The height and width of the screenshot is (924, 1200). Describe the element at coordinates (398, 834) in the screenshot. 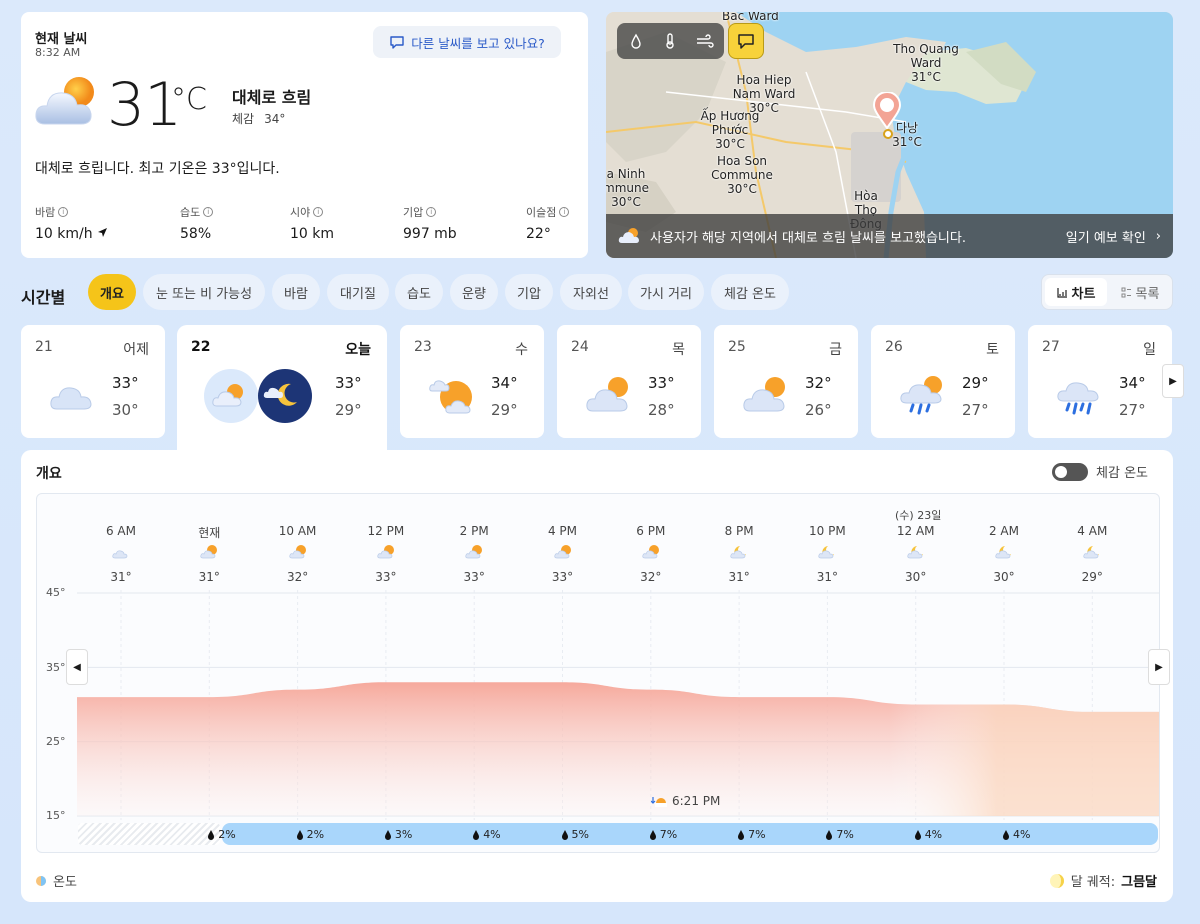

I see `precip-chance: 3%` at that location.